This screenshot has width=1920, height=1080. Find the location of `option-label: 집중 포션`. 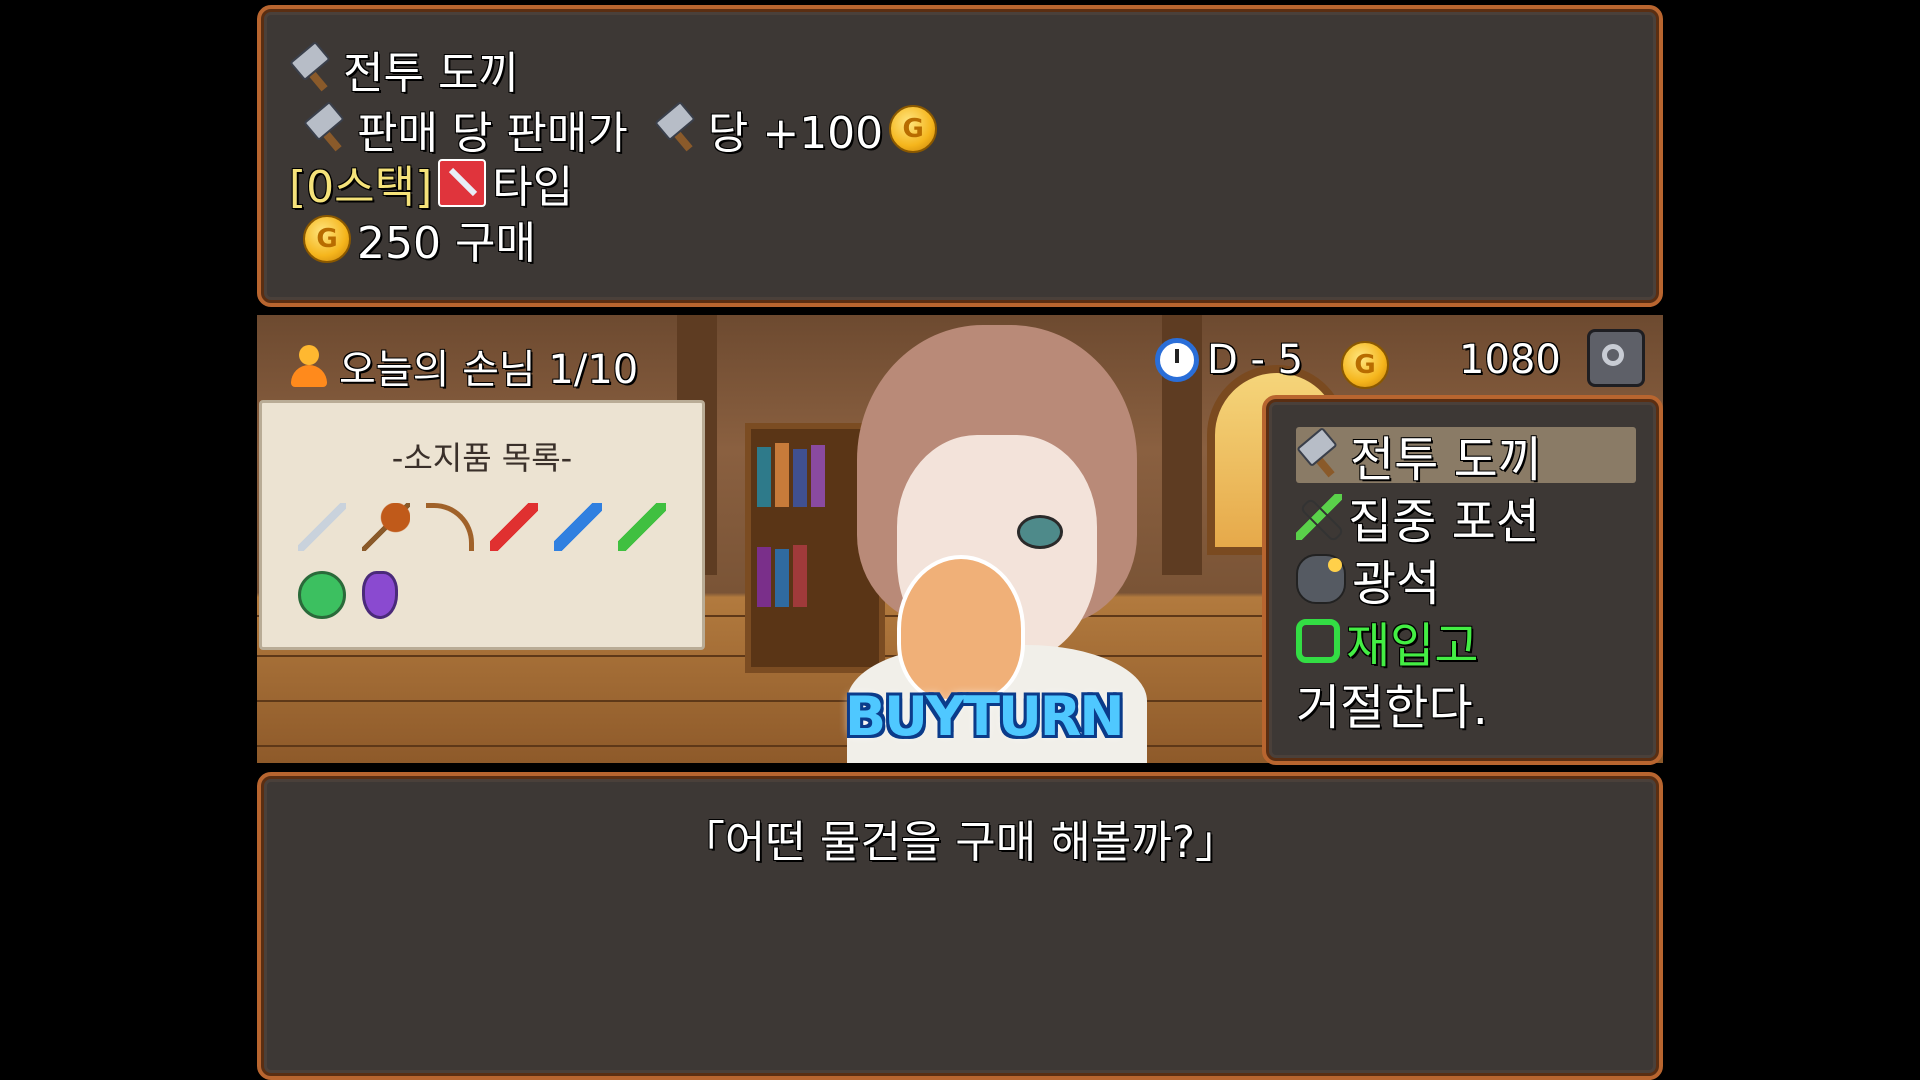

option-label: 집중 포션 is located at coordinates (1444, 522).